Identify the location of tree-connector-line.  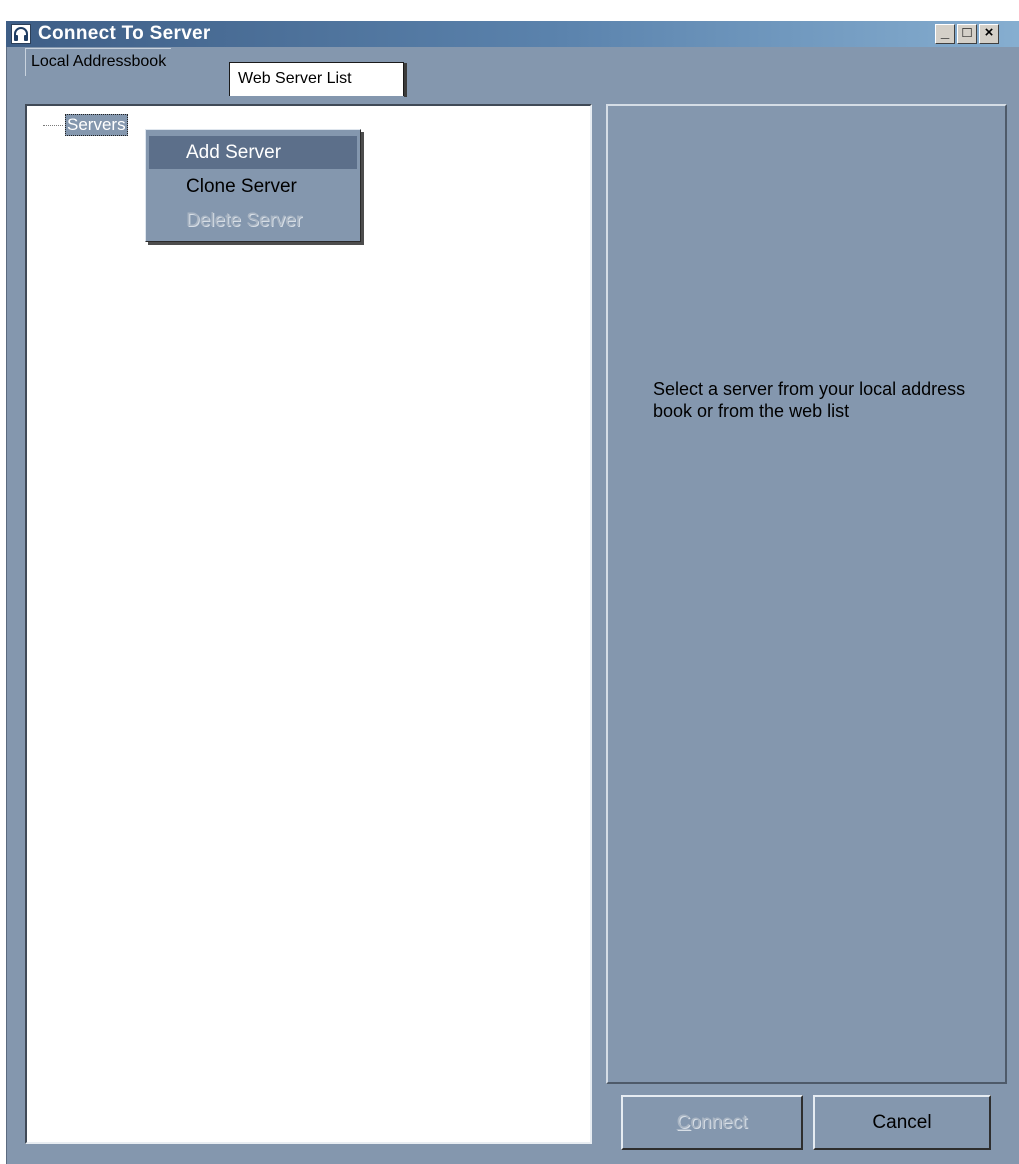
(53, 125).